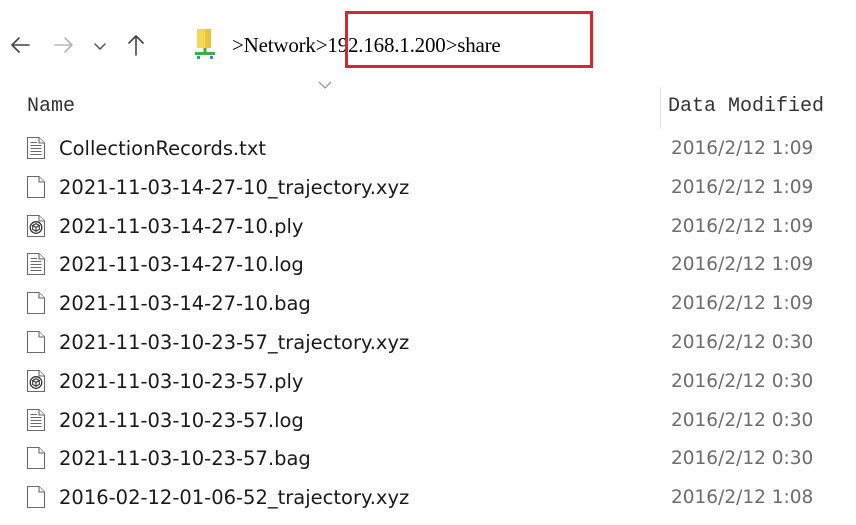 Image resolution: width=856 pixels, height=525 pixels. Describe the element at coordinates (185, 459) in the screenshot. I see `file-name: 2021-11-03-10-23-57.bag` at that location.